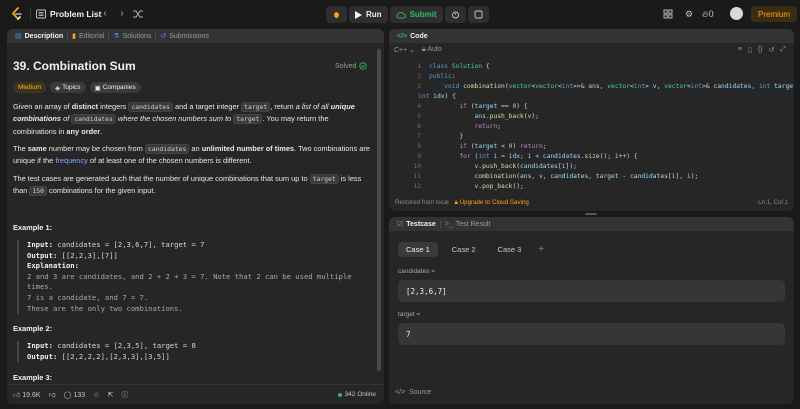  Describe the element at coordinates (368, 14) in the screenshot. I see `run-button: Run` at that location.